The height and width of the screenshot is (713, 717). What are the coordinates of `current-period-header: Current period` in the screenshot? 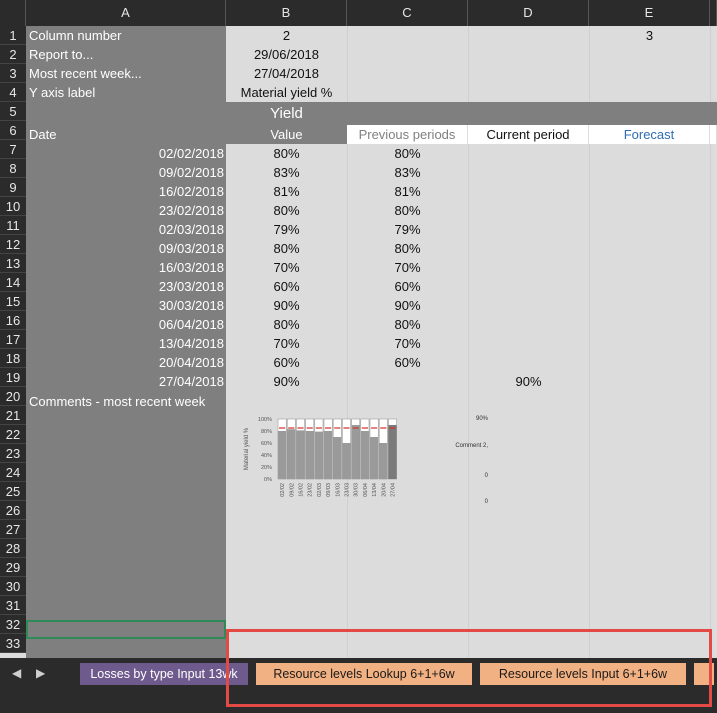 It's located at (528, 134).